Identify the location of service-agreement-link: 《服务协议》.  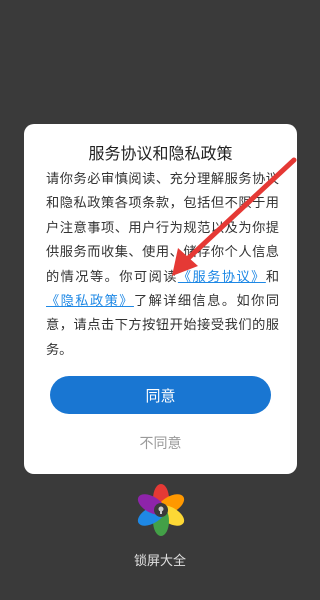
(222, 277).